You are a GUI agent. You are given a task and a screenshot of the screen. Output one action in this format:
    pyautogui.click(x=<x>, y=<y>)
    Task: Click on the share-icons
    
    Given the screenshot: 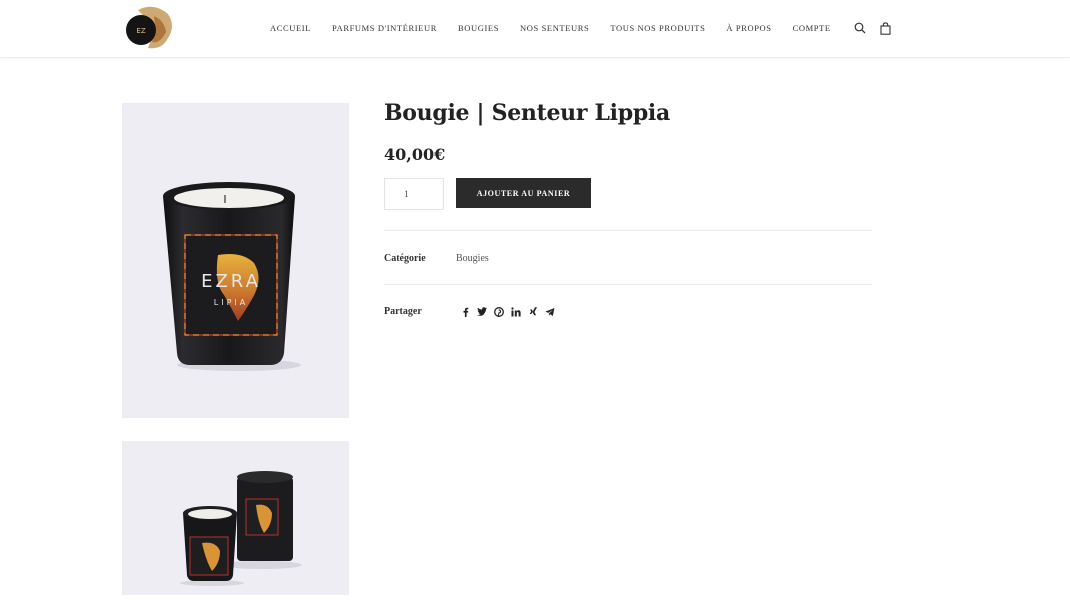 What is the action you would take?
    pyautogui.click(x=511, y=311)
    